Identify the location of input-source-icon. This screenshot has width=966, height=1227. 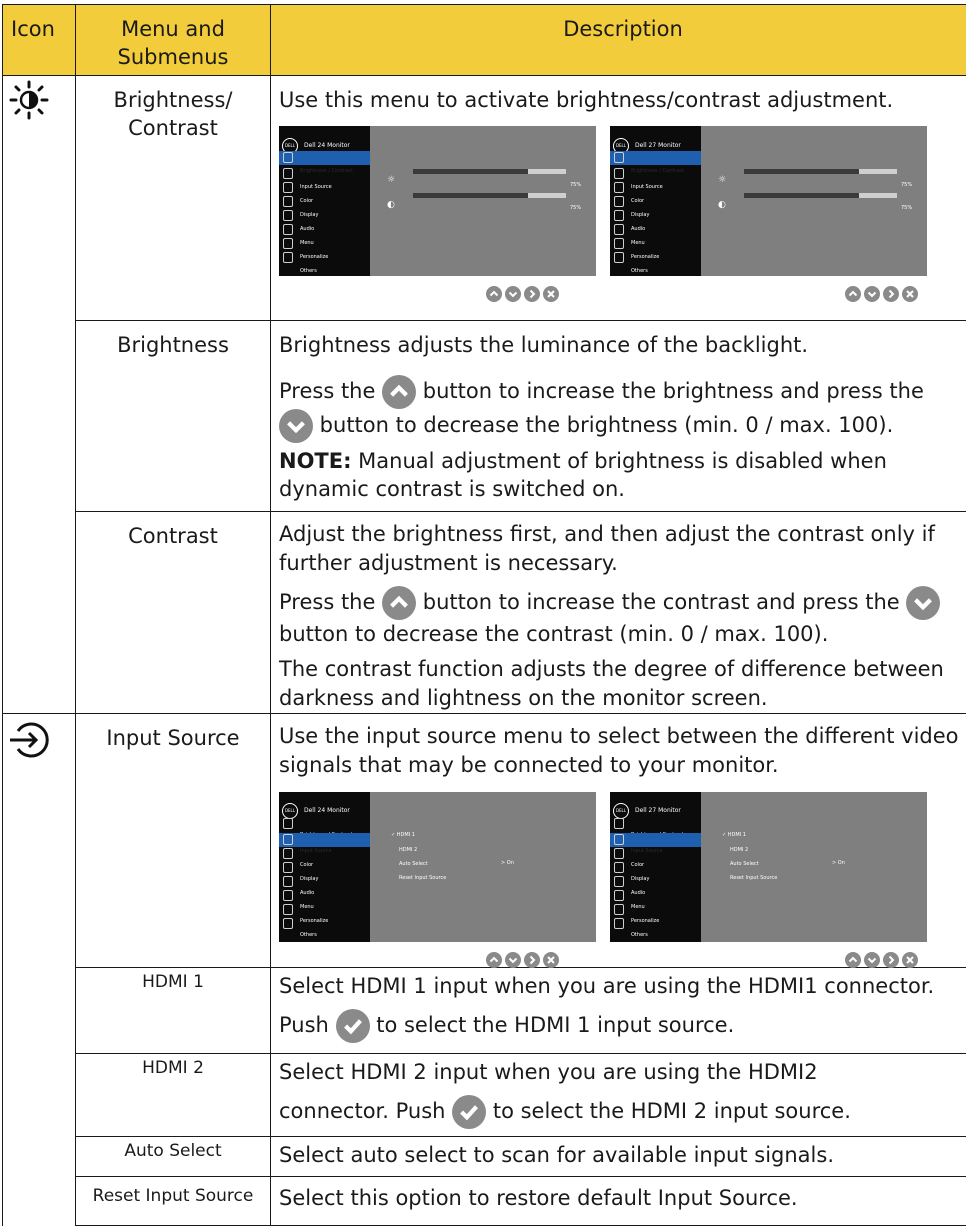
(29, 740).